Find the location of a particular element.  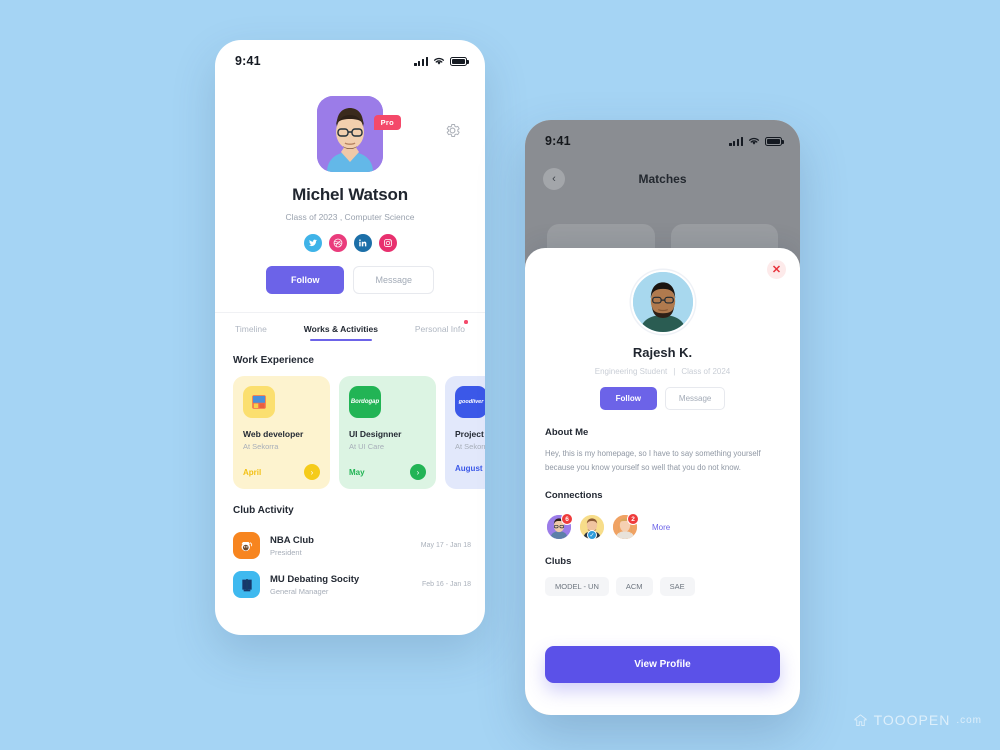

work-month: August is located at coordinates (469, 468).